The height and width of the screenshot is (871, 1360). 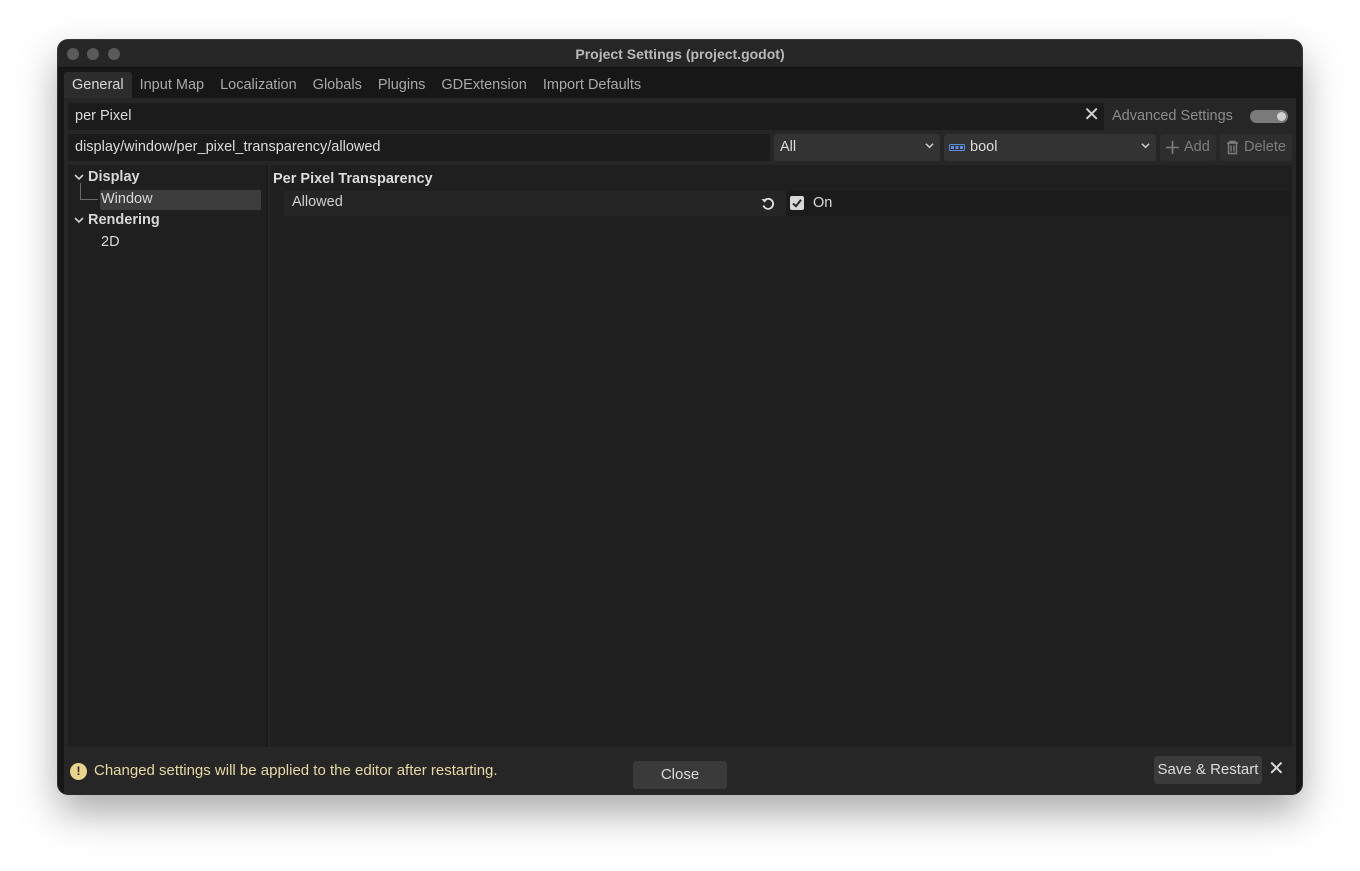 I want to click on tree-item-window: Window, so click(x=127, y=199).